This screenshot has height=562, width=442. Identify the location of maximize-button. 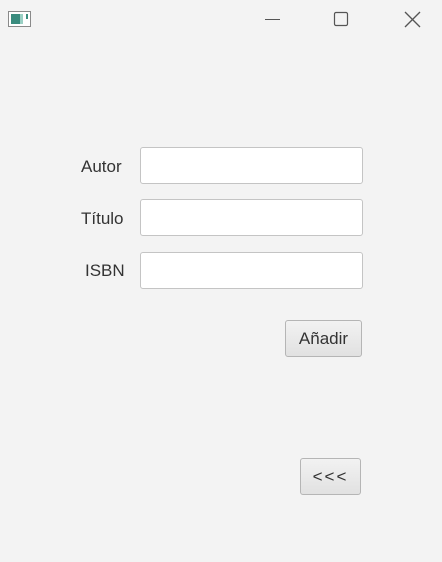
(341, 19).